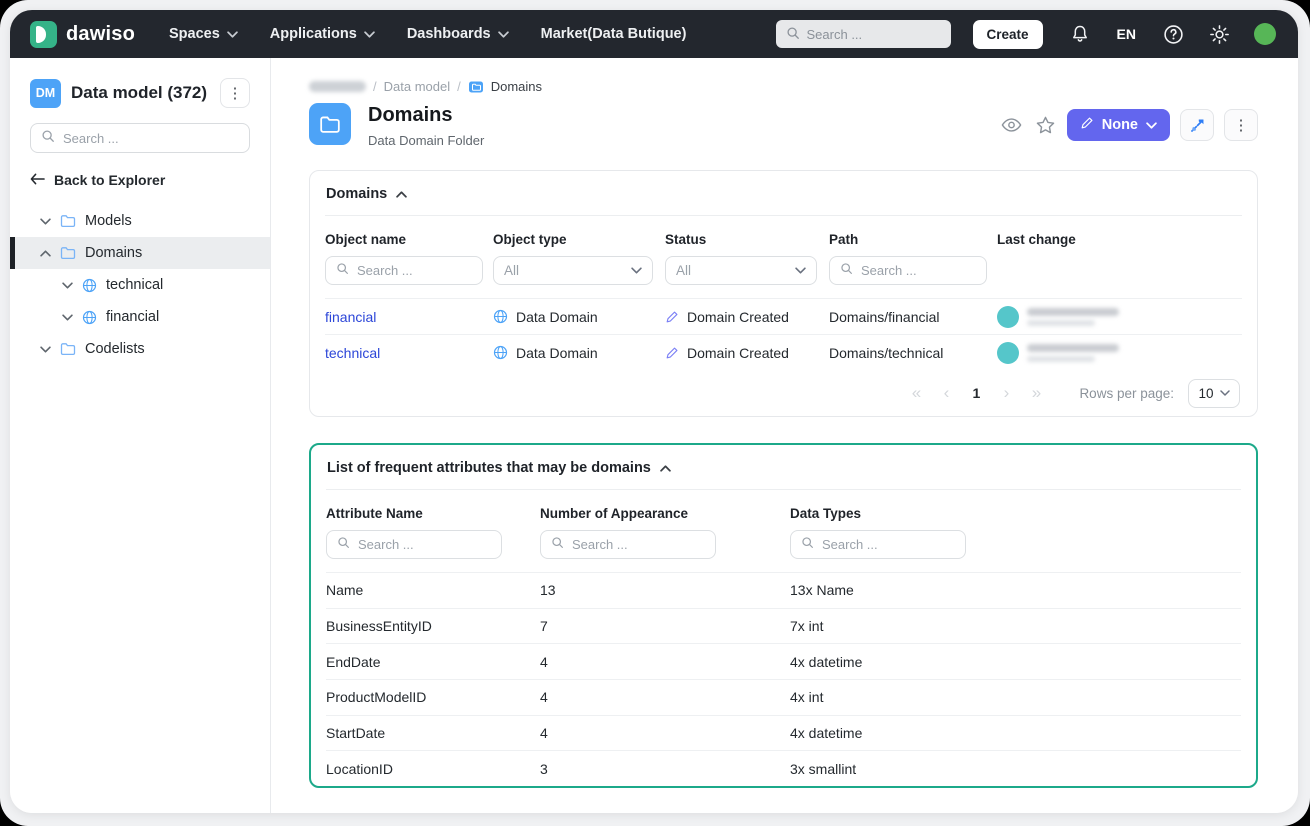  What do you see at coordinates (139, 92) in the screenshot?
I see `sidebar-title: Data model (372)` at bounding box center [139, 92].